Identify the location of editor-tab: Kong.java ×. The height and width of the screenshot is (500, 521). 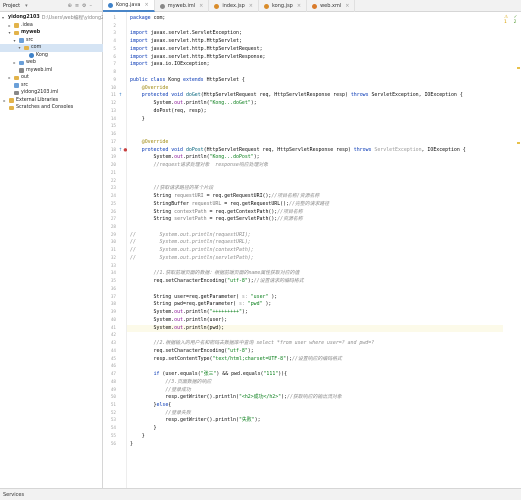
(129, 6).